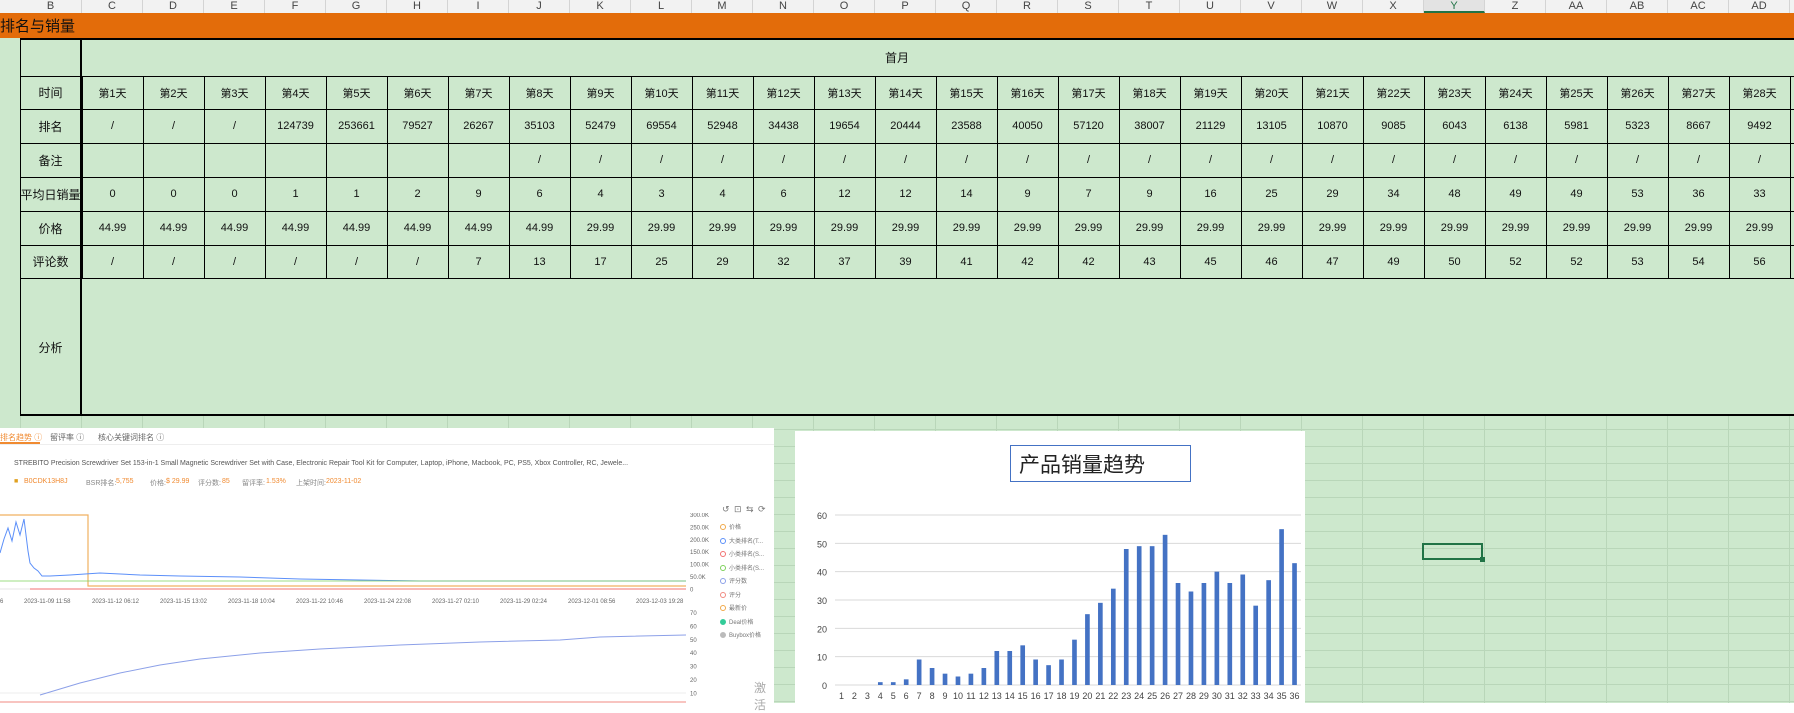 The height and width of the screenshot is (713, 1794). What do you see at coordinates (539, 6) in the screenshot?
I see `column-header-j: J` at bounding box center [539, 6].